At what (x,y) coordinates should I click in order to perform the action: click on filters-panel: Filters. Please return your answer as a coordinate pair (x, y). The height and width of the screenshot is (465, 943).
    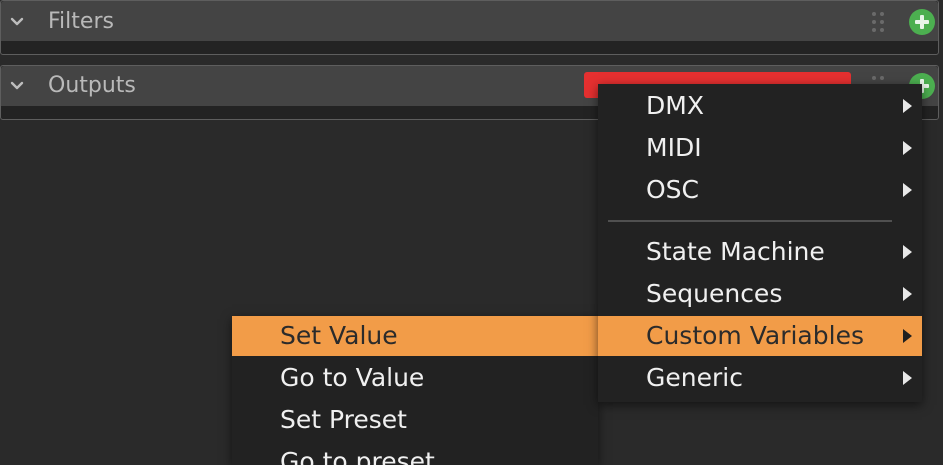
    Looking at the image, I should click on (469, 27).